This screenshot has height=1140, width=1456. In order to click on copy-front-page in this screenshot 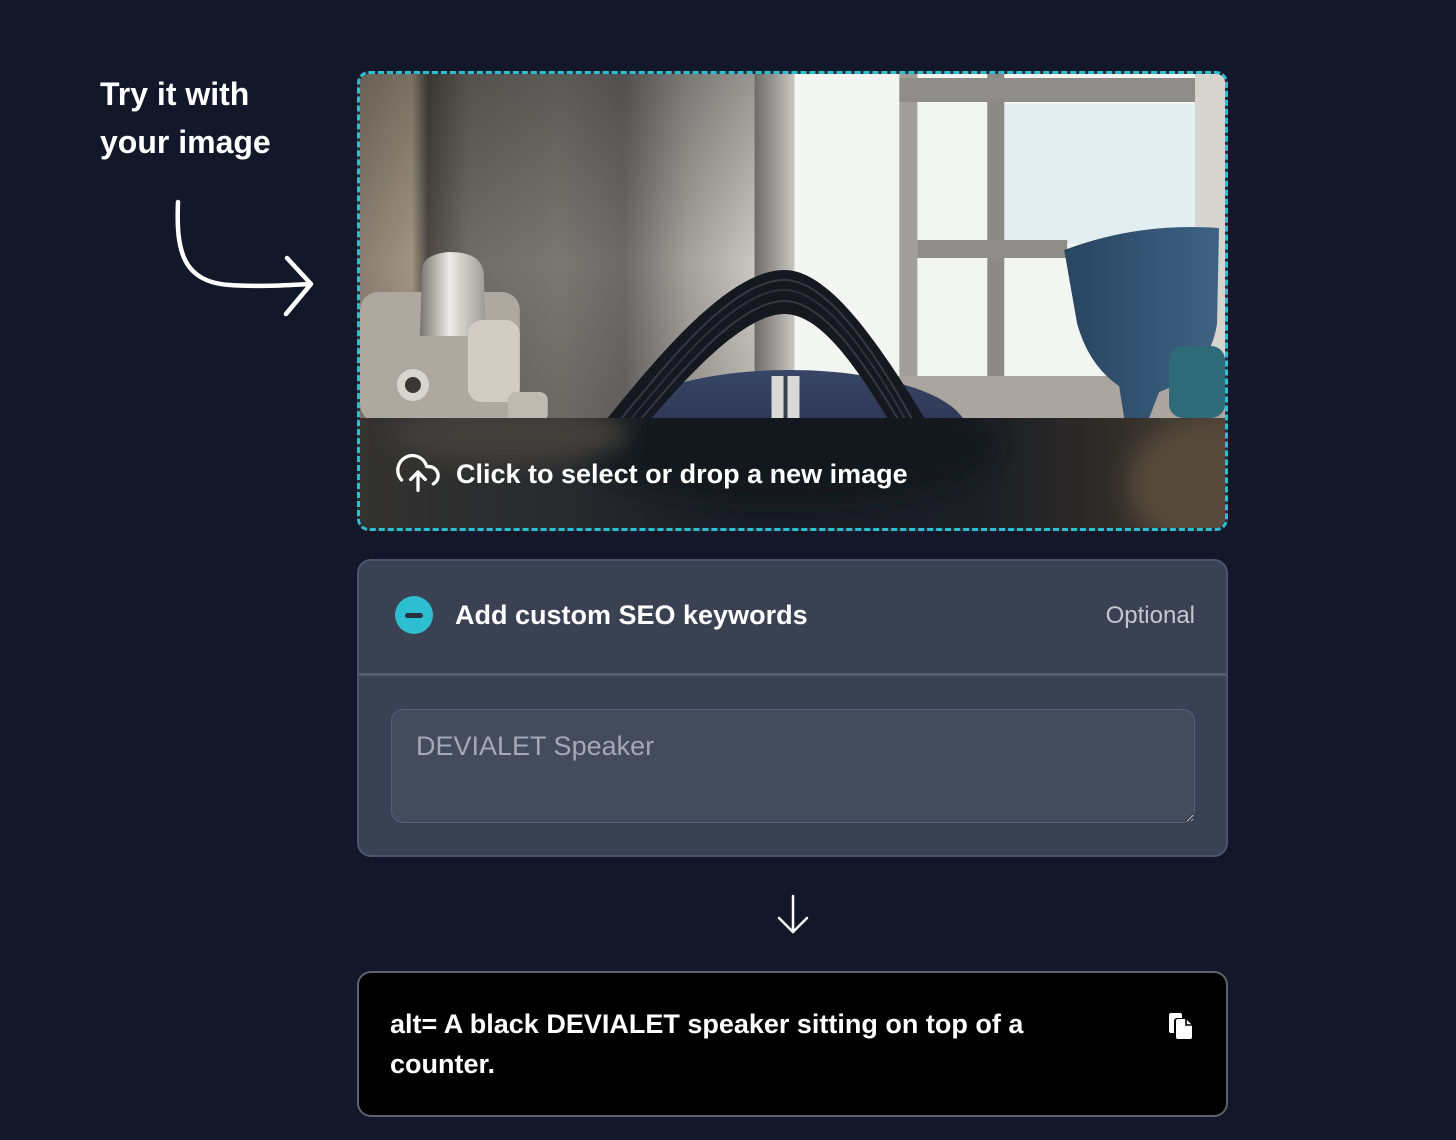, I will do `click(1184, 1029)`.